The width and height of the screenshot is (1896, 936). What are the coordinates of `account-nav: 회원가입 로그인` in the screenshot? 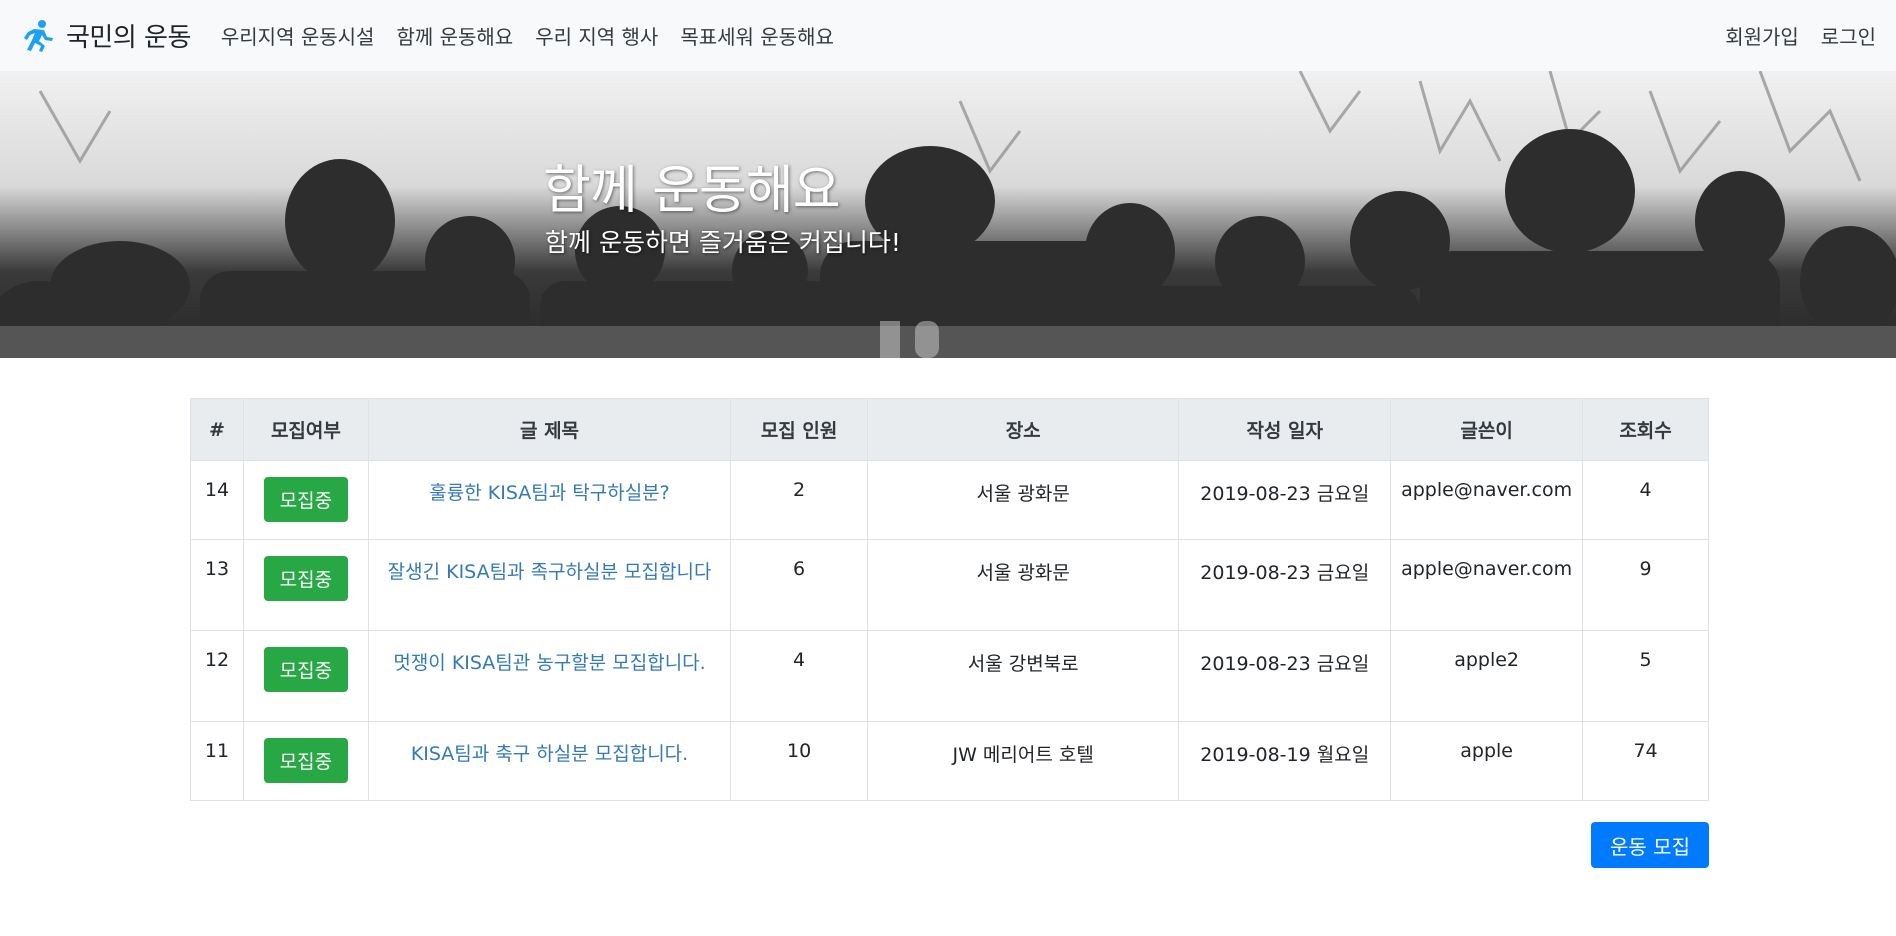 It's located at (1789, 35).